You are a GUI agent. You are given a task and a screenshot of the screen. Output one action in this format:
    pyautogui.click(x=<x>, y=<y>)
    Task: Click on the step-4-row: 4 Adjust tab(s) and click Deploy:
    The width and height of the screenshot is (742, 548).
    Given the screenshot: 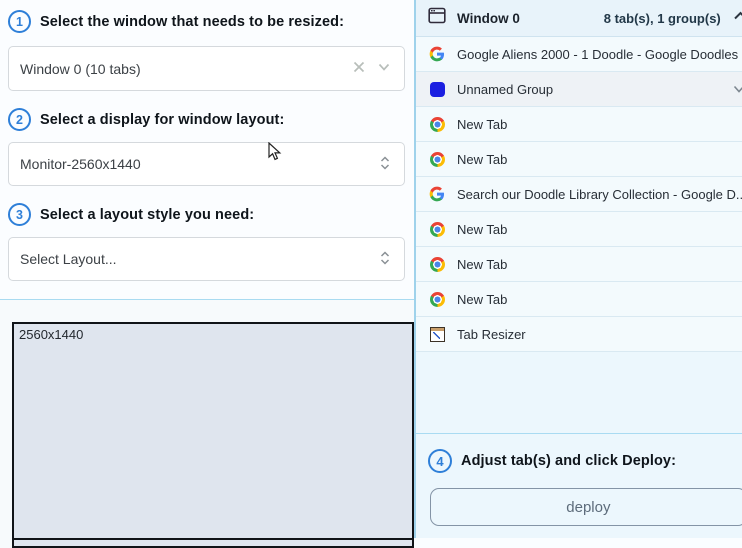 What is the action you would take?
    pyautogui.click(x=585, y=461)
    